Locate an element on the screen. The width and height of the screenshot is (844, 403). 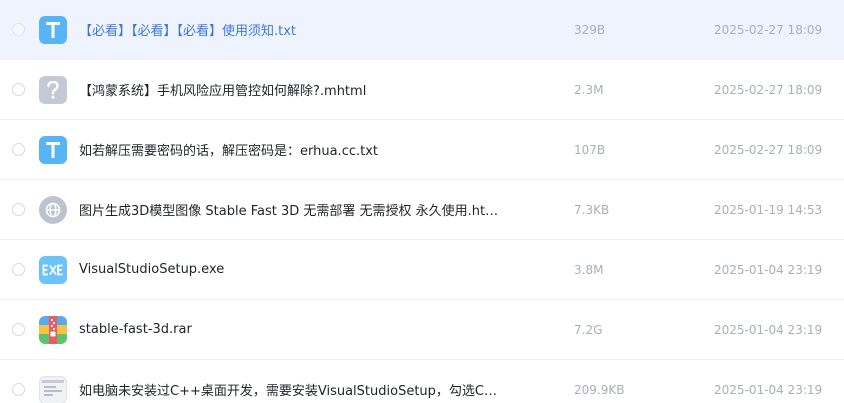
file-name: 【鸿蒙系统】手机风险应用管控如何解除?.mhtml is located at coordinates (222, 89).